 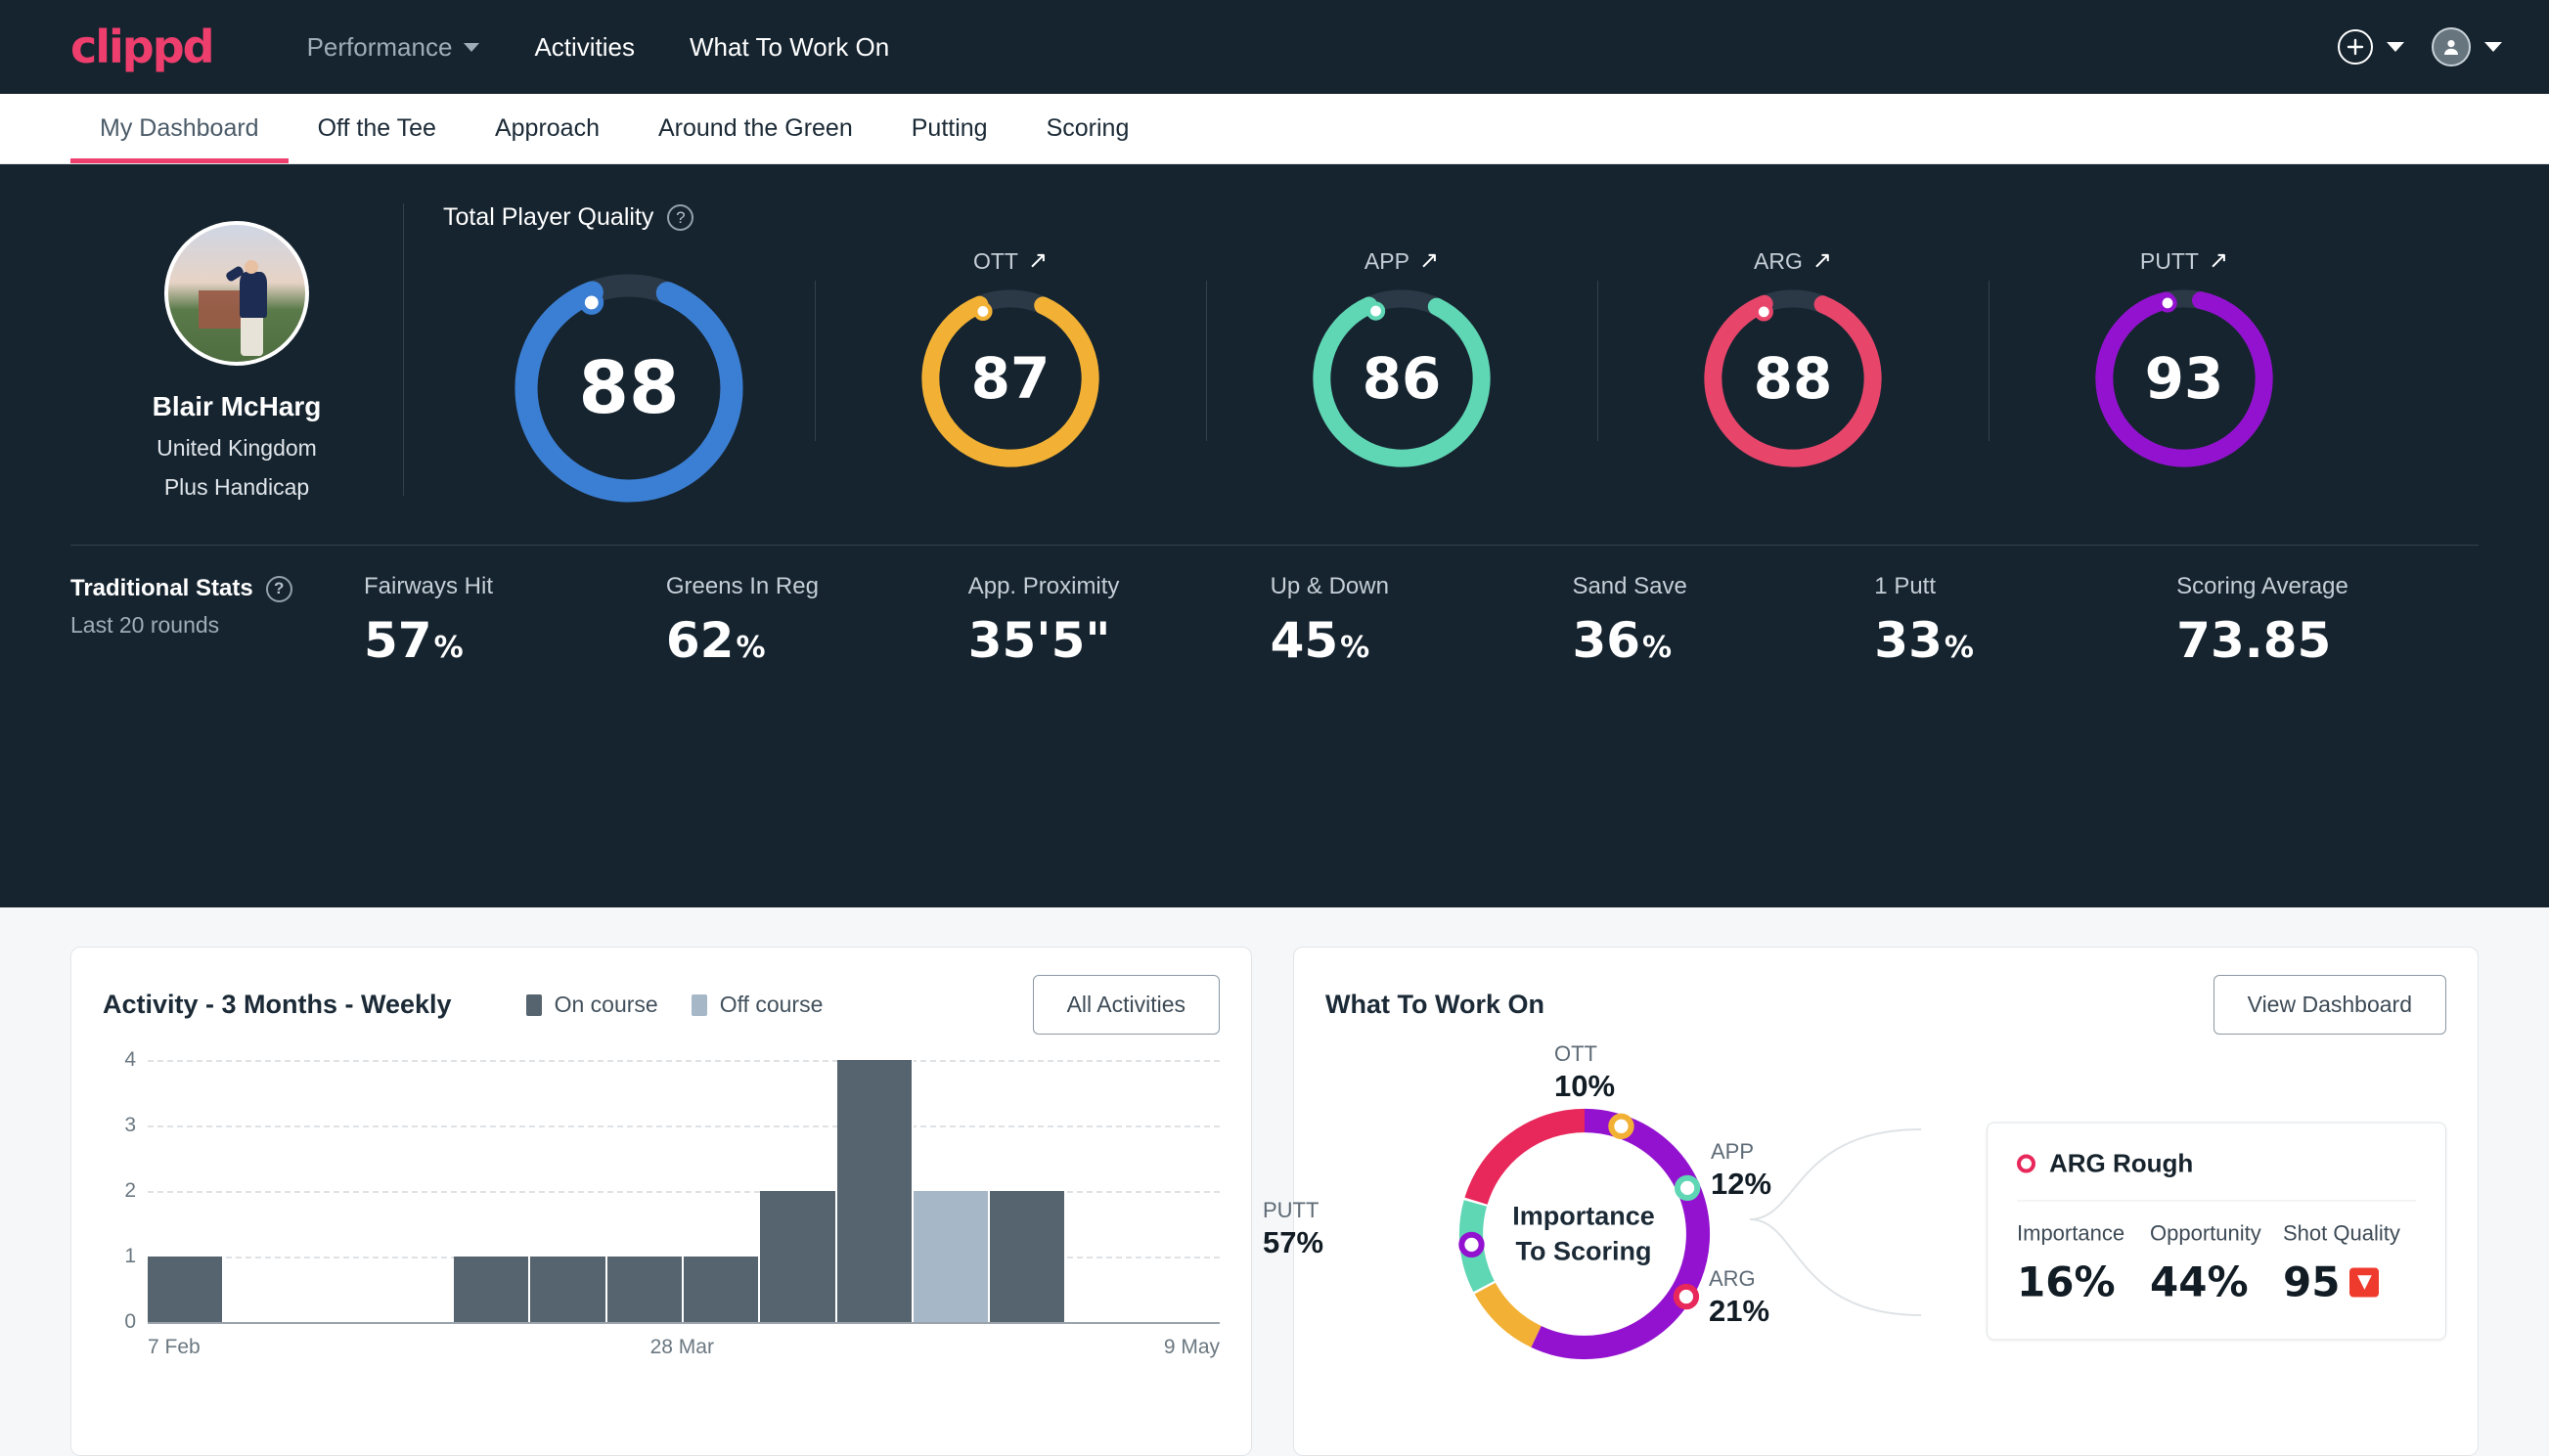 I want to click on stat-value: 62%, so click(x=817, y=640).